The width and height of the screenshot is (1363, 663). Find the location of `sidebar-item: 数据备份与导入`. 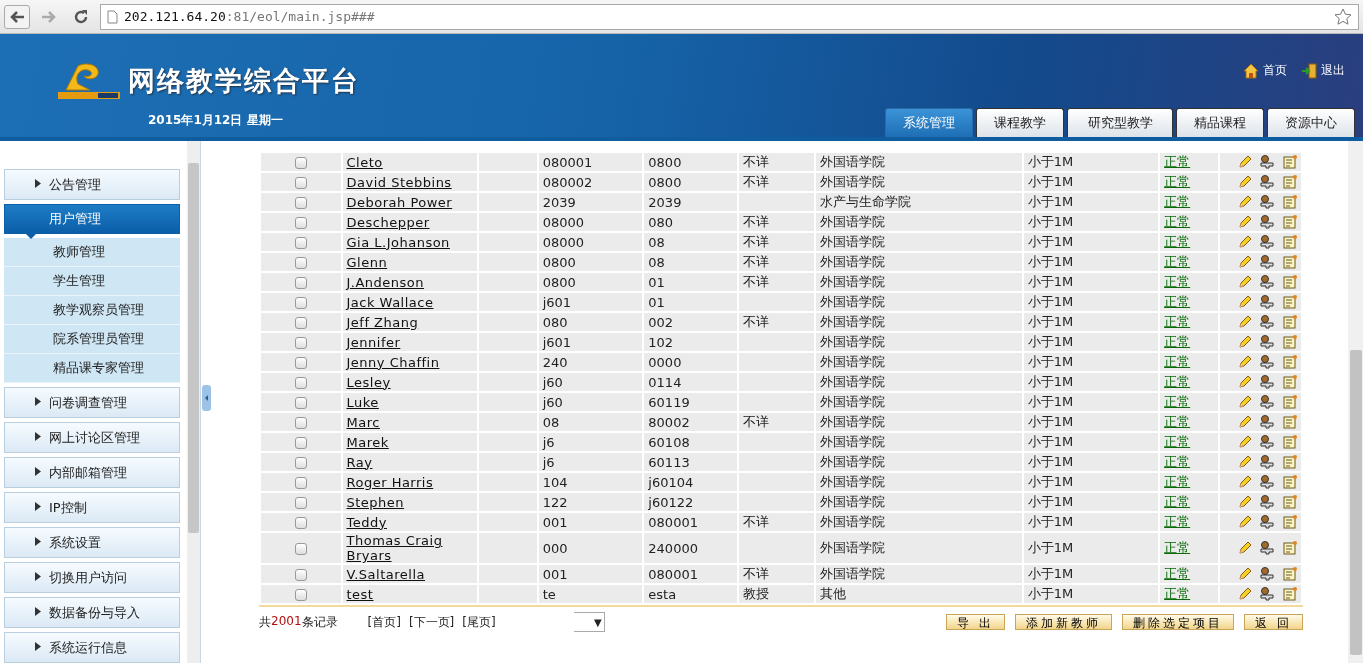

sidebar-item: 数据备份与导入 is located at coordinates (92, 612).